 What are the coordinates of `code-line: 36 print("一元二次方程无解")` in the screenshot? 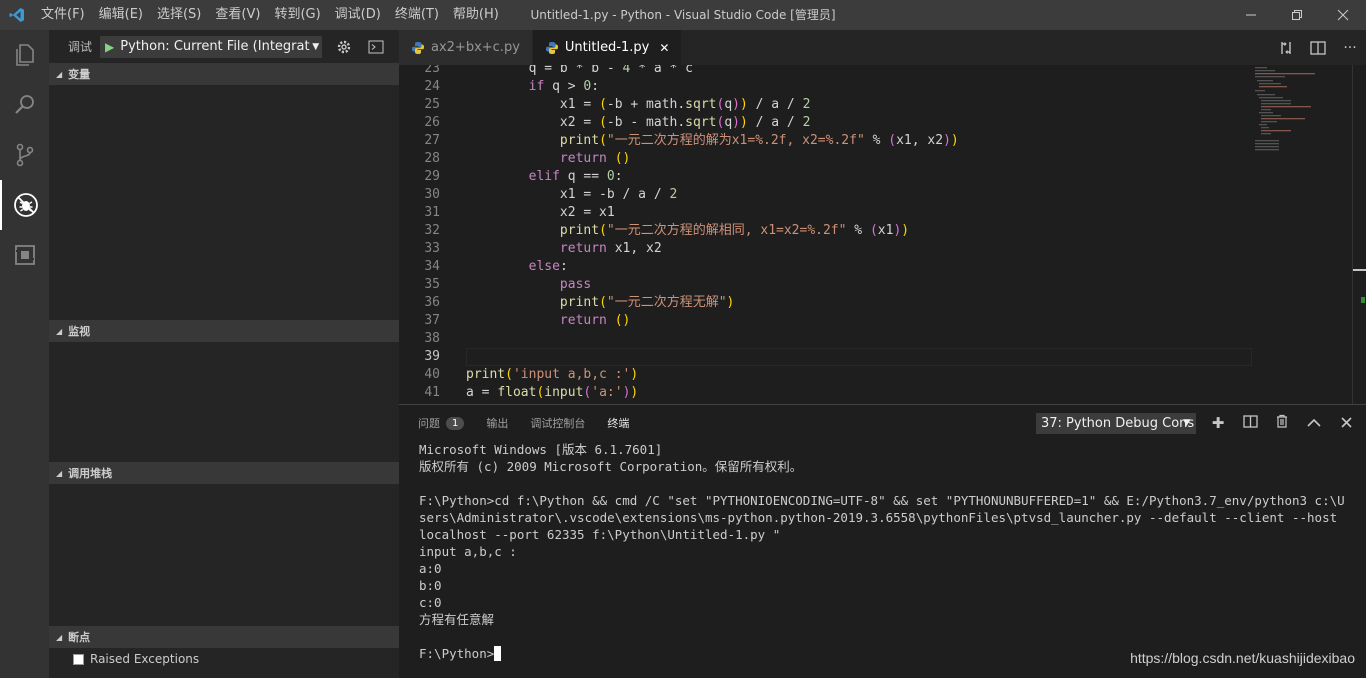 It's located at (825, 303).